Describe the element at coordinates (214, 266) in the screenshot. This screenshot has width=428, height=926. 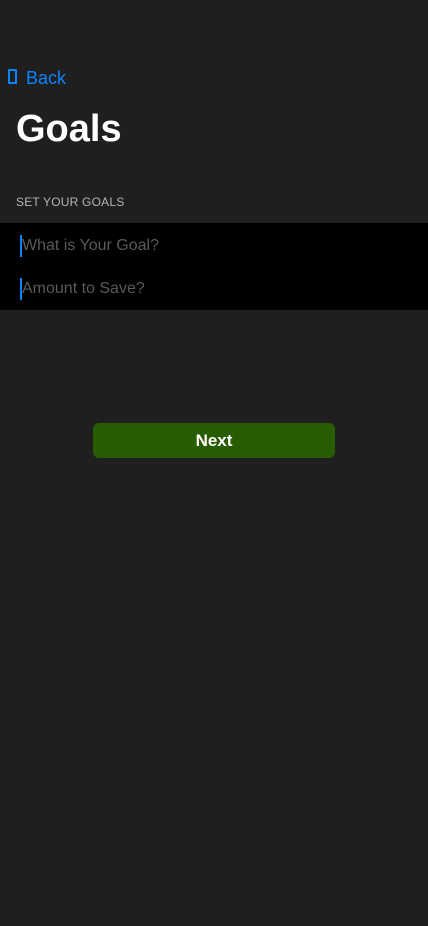
I see `goal-form-fields` at that location.